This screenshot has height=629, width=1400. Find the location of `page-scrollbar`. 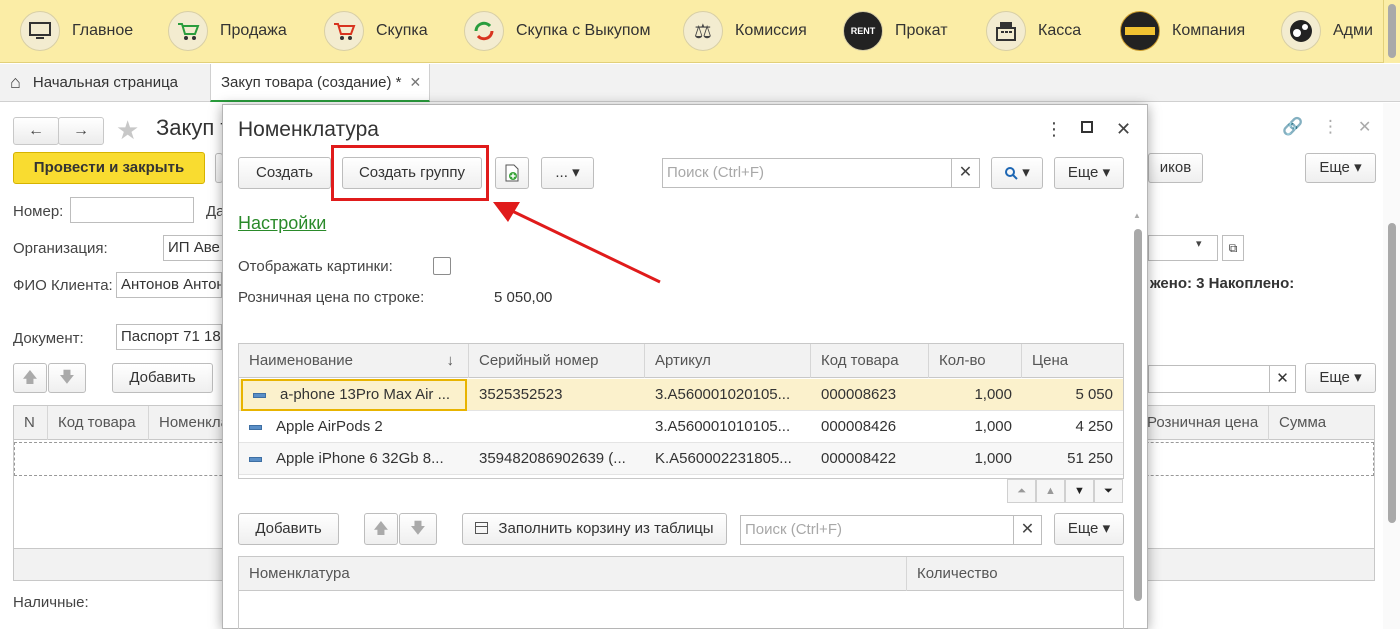

page-scrollbar is located at coordinates (1391, 366).